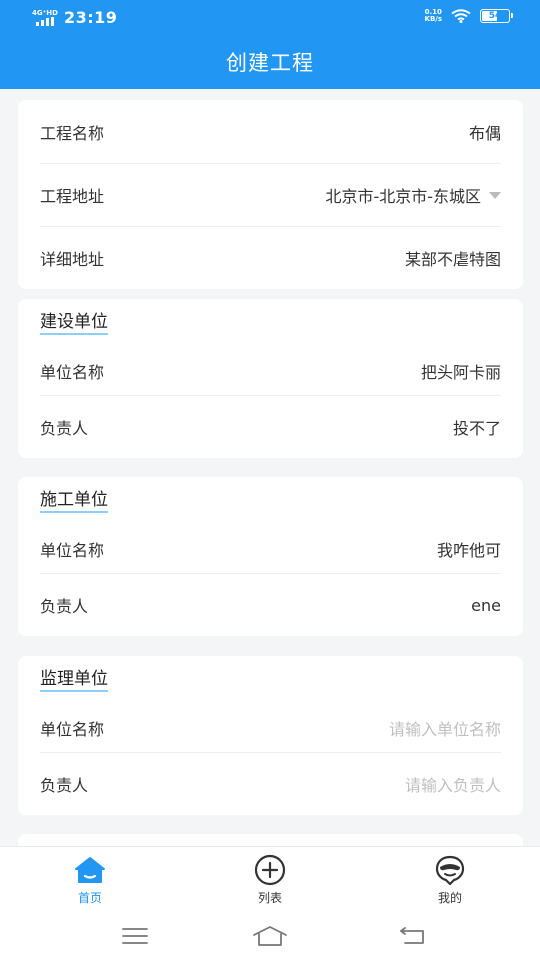  Describe the element at coordinates (74, 680) in the screenshot. I see `supervision-unit-title: 监理单位` at that location.